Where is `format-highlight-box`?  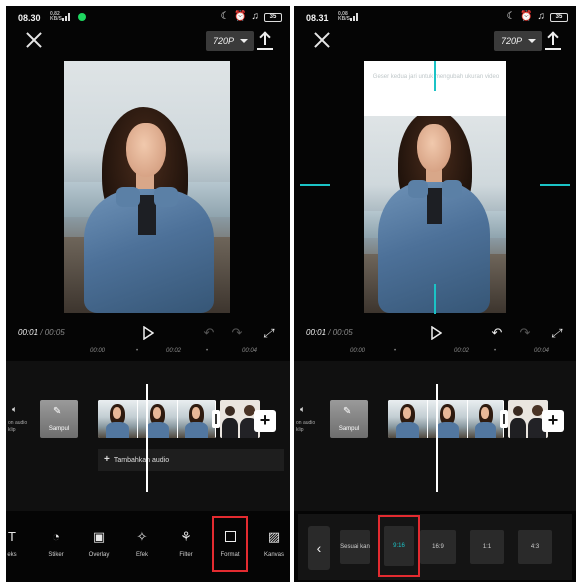 format-highlight-box is located at coordinates (230, 544).